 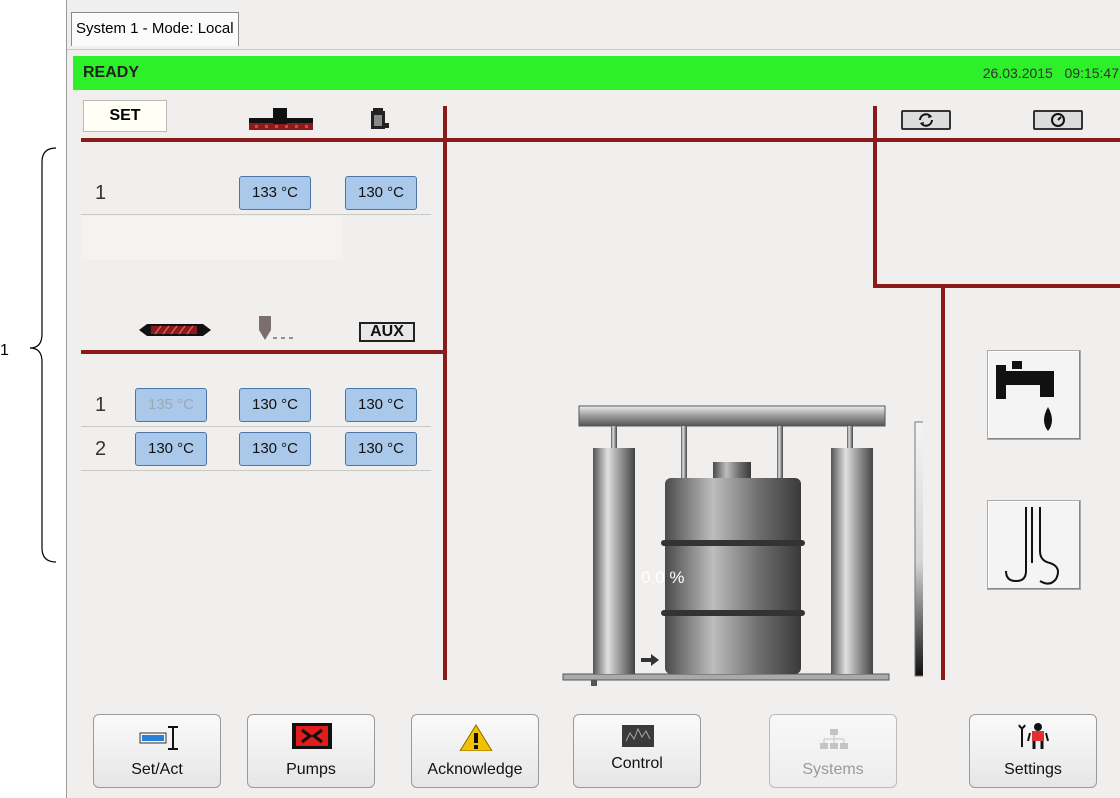 What do you see at coordinates (834, 739) in the screenshot?
I see `systems-icon` at bounding box center [834, 739].